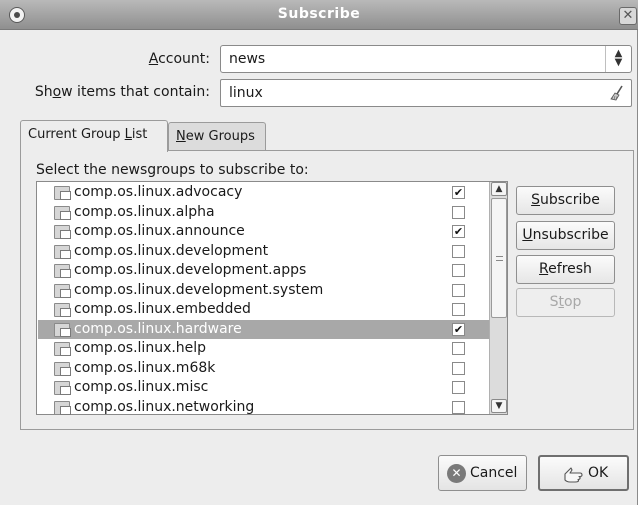 This screenshot has height=505, width=638. Describe the element at coordinates (247, 59) in the screenshot. I see `account-value: news` at that location.